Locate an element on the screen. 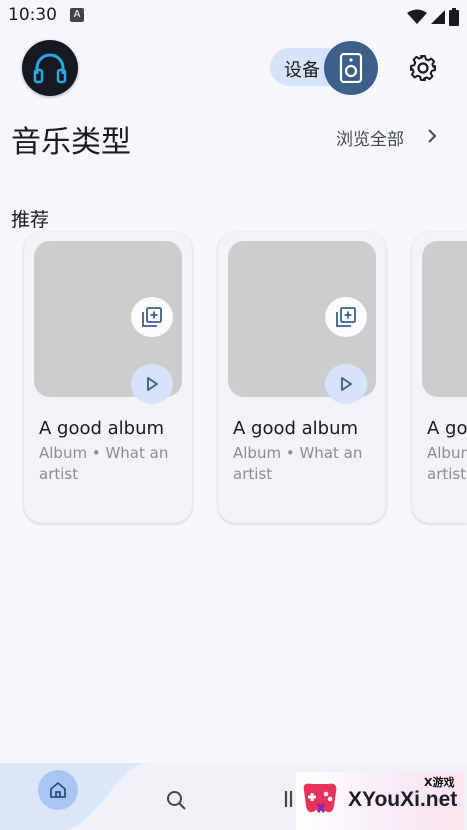  nav-home is located at coordinates (58, 790).